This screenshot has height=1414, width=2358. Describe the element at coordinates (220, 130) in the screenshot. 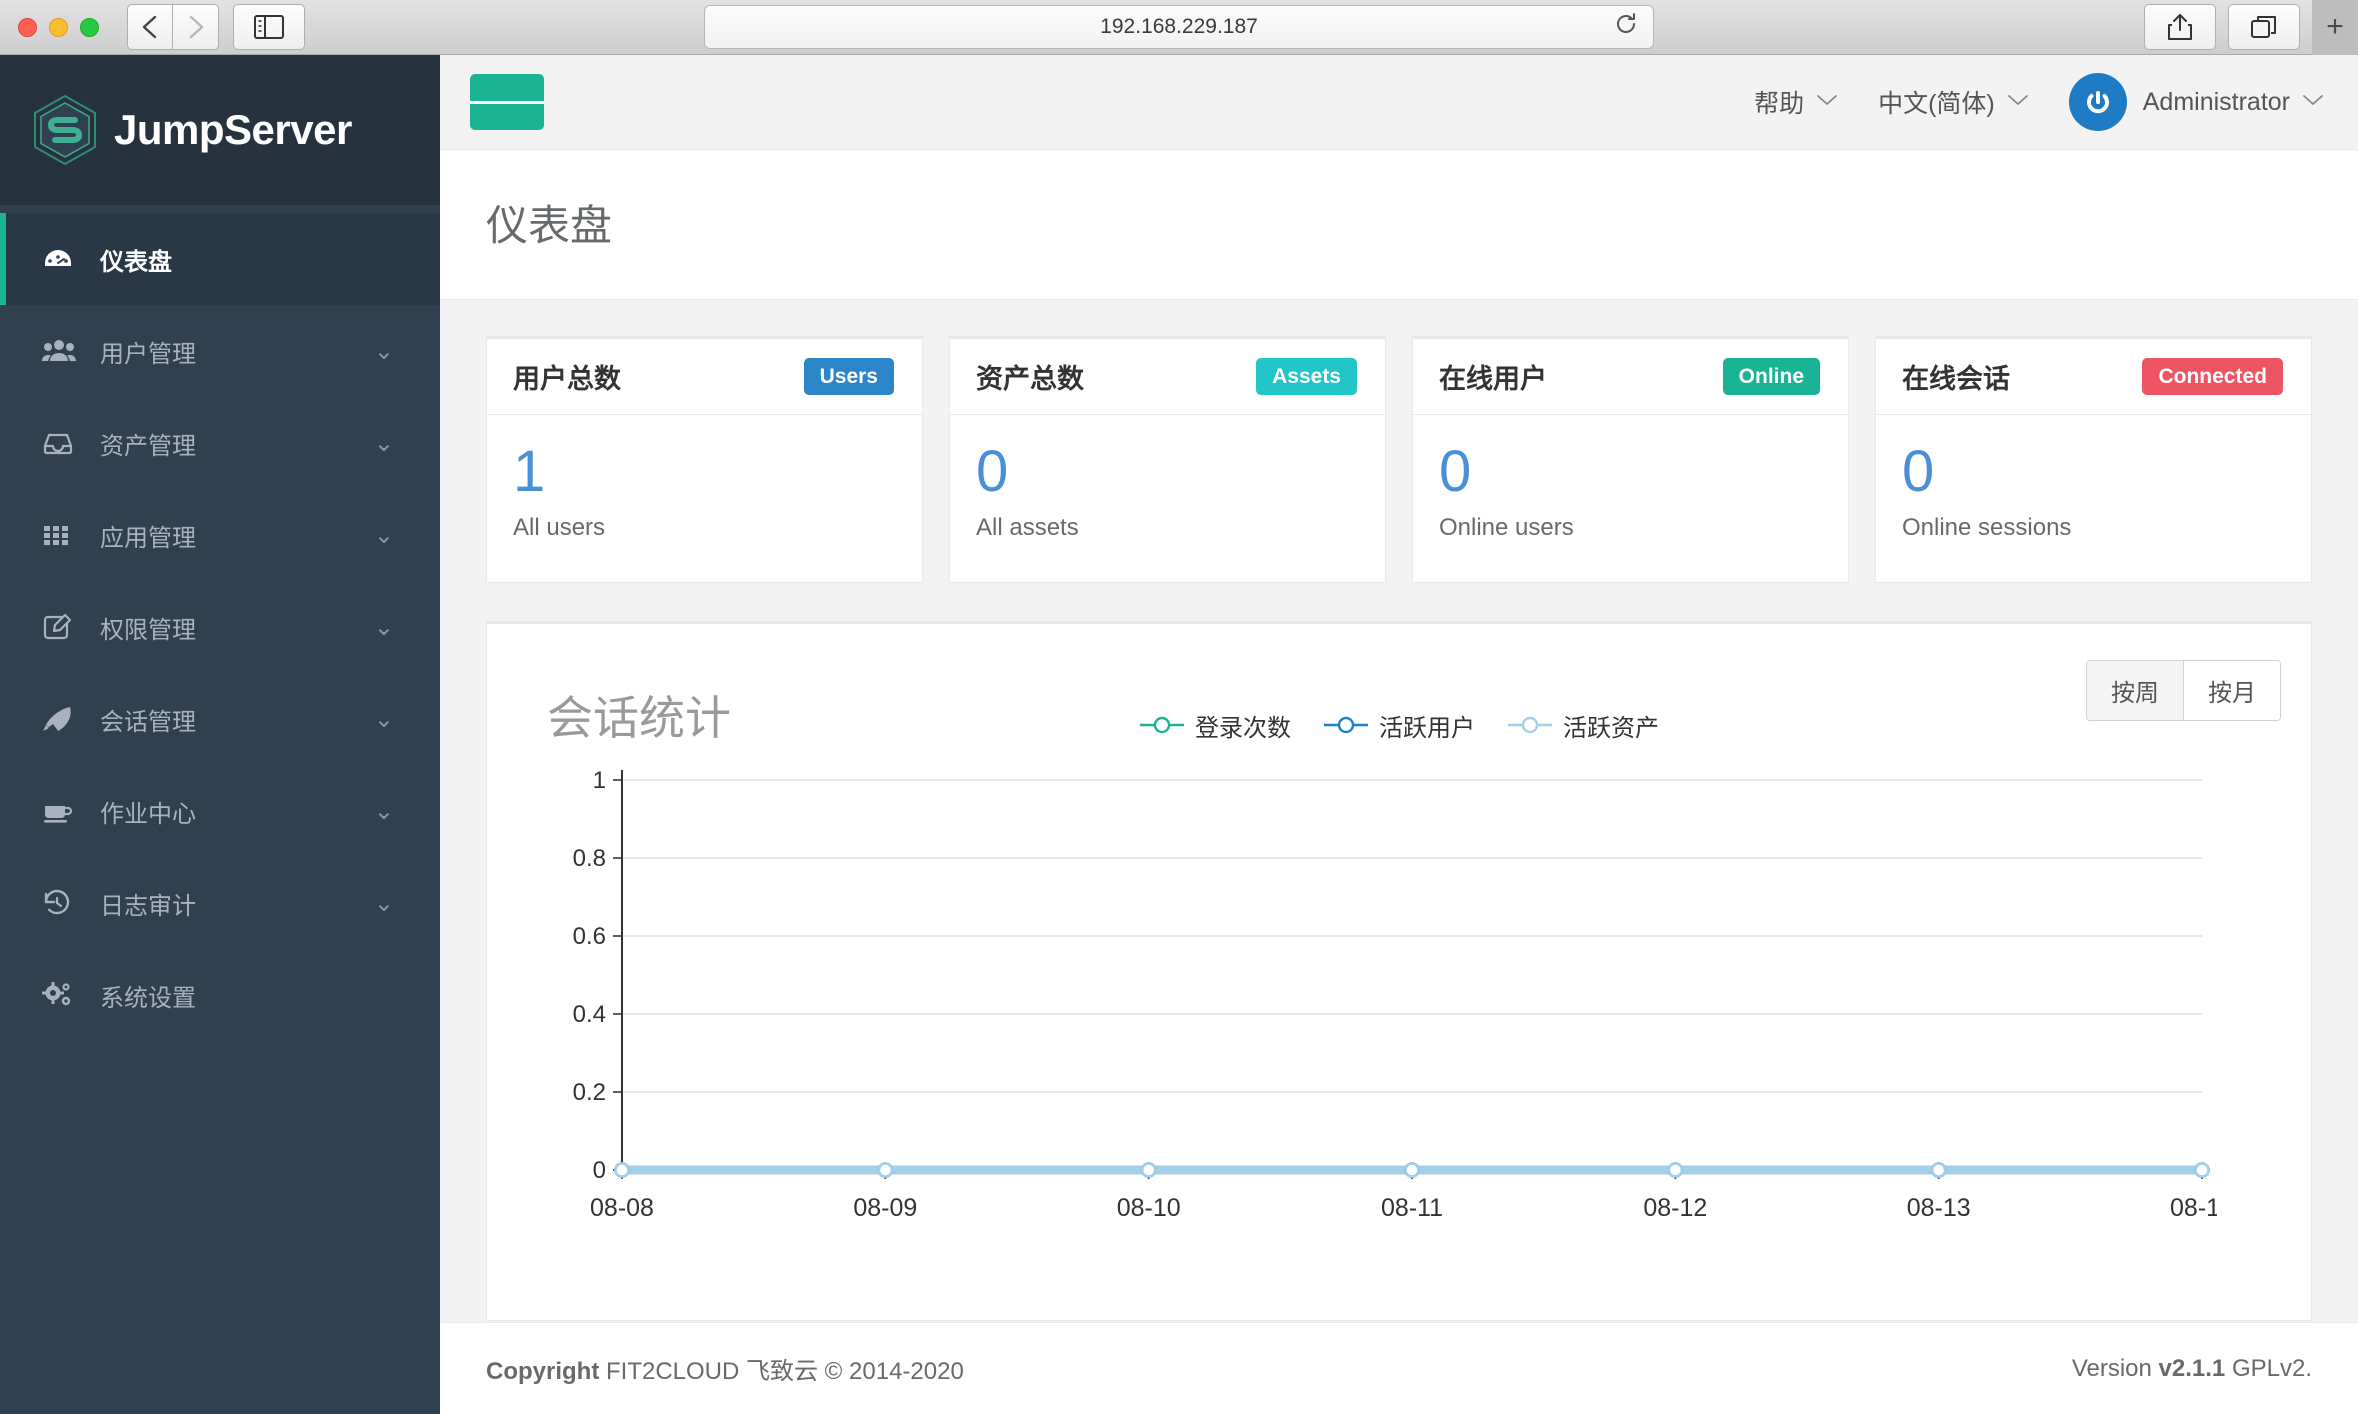

I see `brand-header: JumpServer` at that location.